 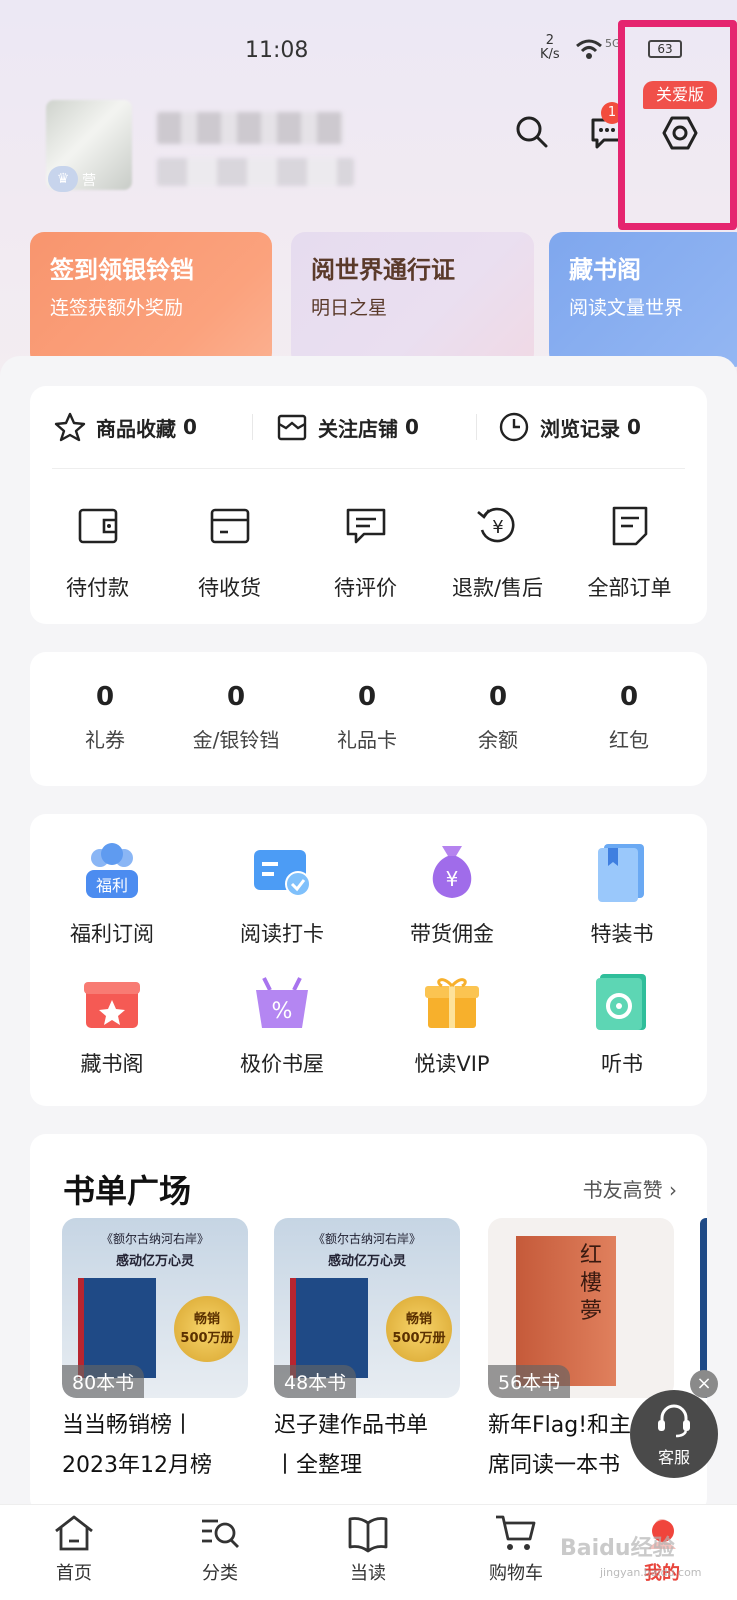 I want to click on booklist-title: 当当畅销榜丨, so click(x=128, y=1425).